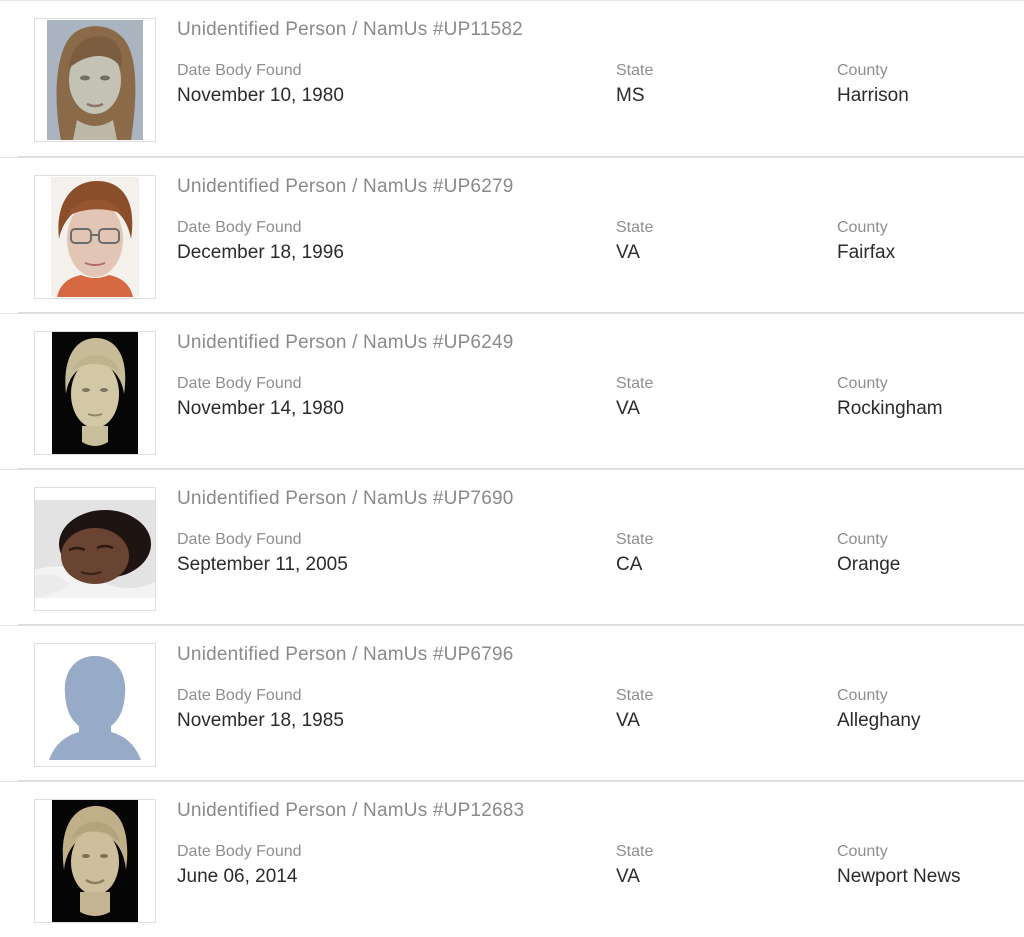 Image resolution: width=1024 pixels, height=937 pixels. What do you see at coordinates (866, 252) in the screenshot?
I see `county-value: Fairfax` at bounding box center [866, 252].